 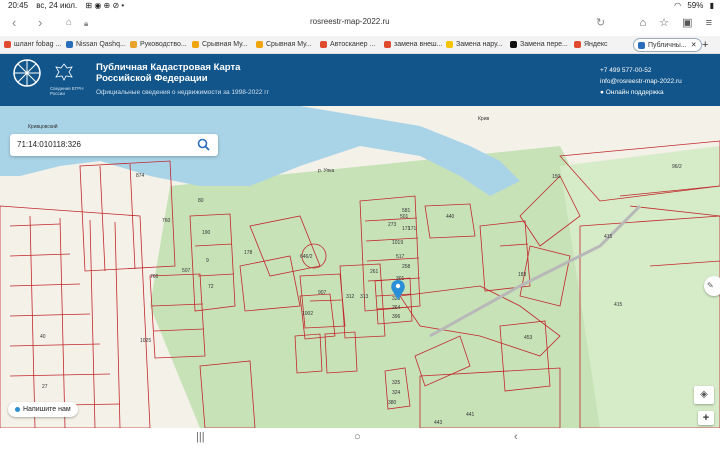 I want to click on address-bar: rosreestr-map-2022.ru, so click(x=350, y=21).